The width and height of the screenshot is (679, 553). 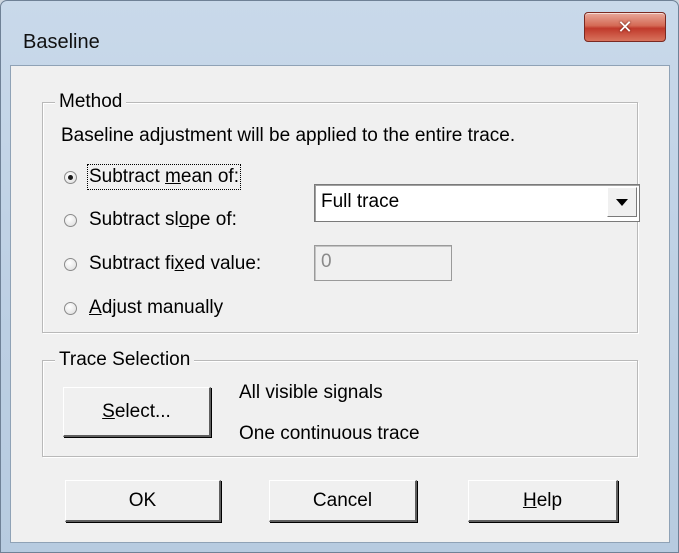 What do you see at coordinates (61, 42) in the screenshot?
I see `window-title: Baseline` at bounding box center [61, 42].